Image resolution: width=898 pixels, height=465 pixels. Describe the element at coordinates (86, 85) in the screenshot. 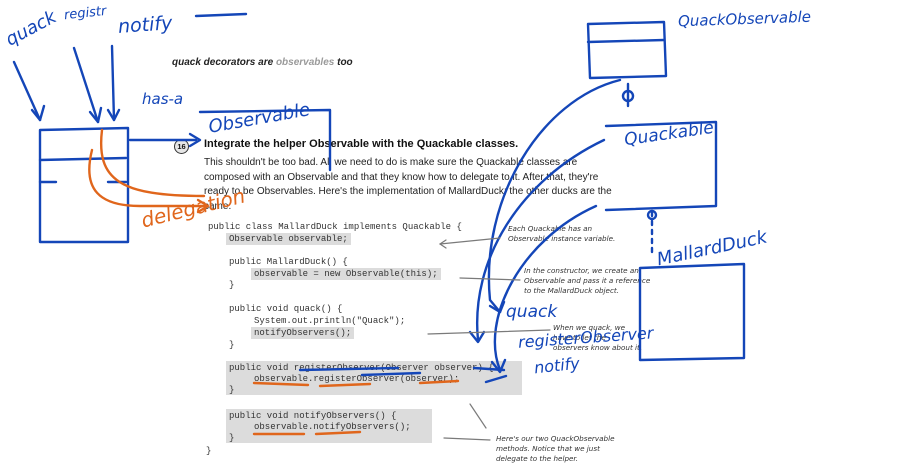

I see `arrow-register` at that location.